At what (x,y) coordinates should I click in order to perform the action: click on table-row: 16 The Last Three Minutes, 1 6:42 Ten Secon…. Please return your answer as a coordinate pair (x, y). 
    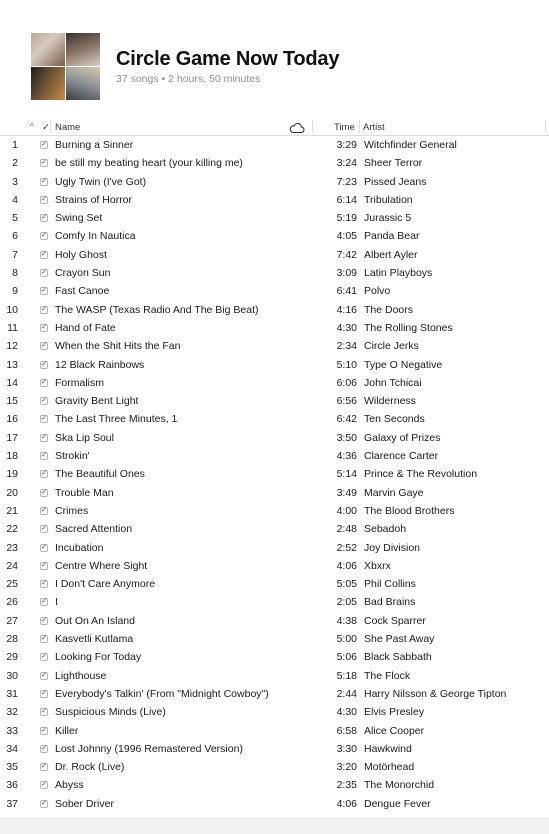
    Looking at the image, I should click on (274, 419).